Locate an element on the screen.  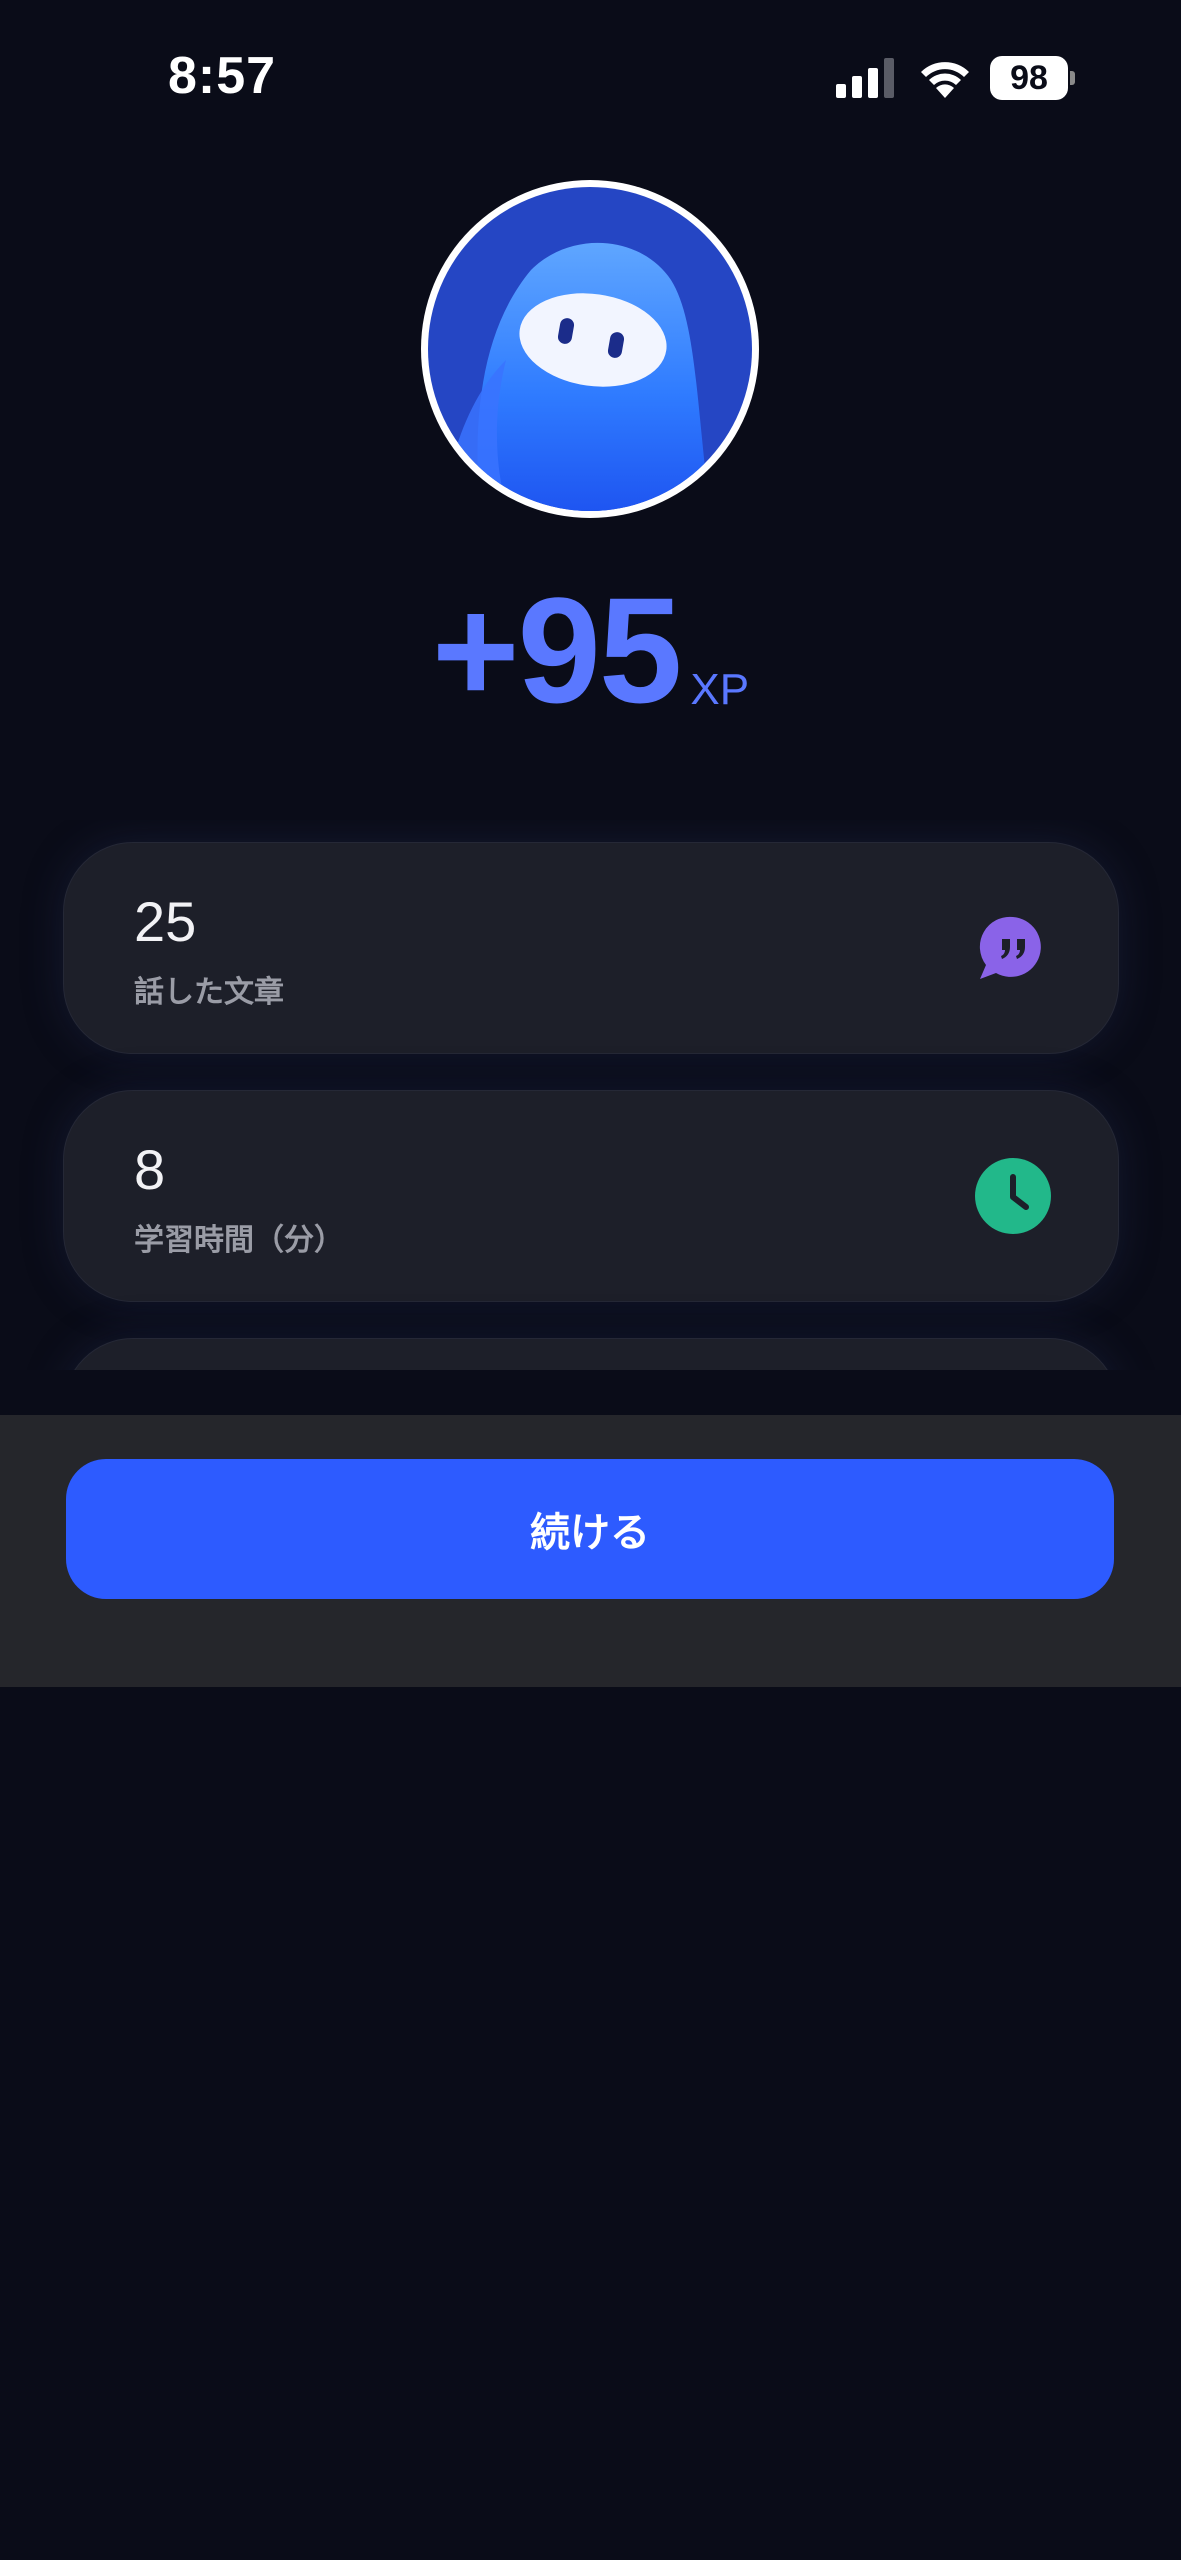
status-time: 8:57 is located at coordinates (222, 76).